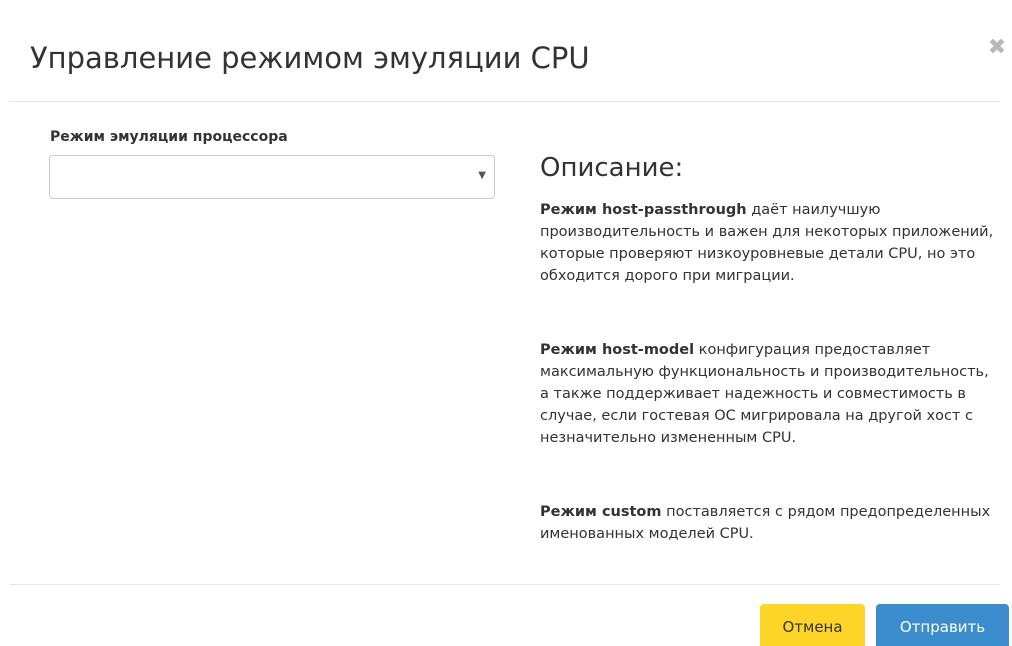  What do you see at coordinates (942, 625) in the screenshot?
I see `submit-button: Отправить` at bounding box center [942, 625].